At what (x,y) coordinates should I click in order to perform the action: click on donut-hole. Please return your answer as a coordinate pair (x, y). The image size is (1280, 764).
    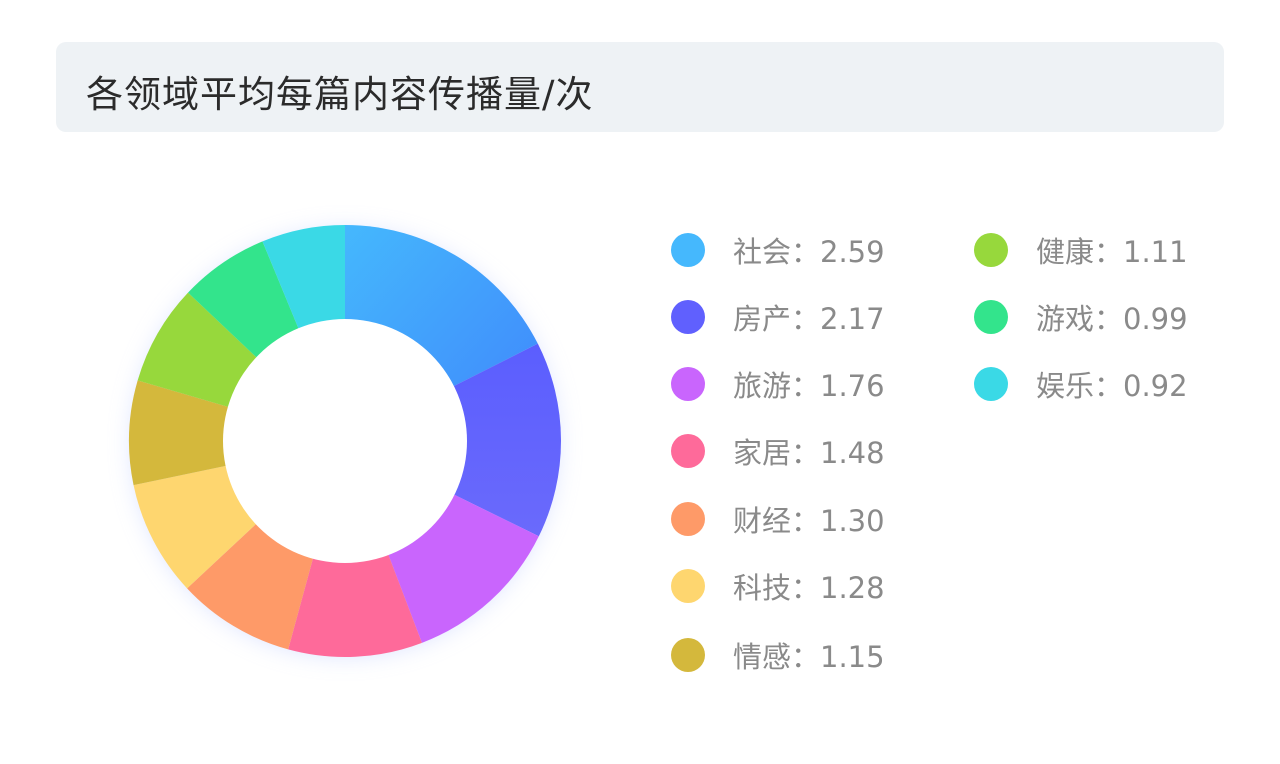
    Looking at the image, I should click on (345, 441).